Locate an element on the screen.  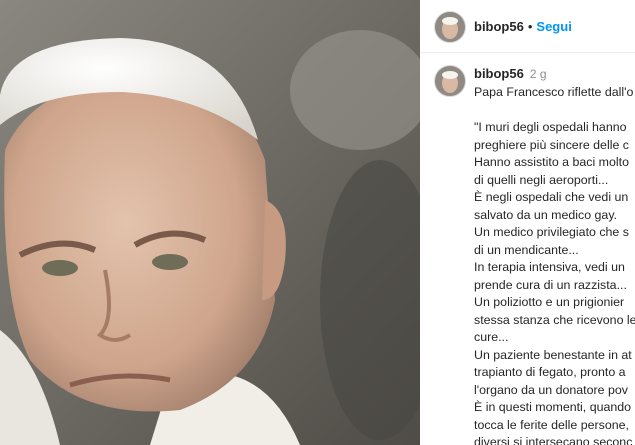
caption-header: bibop56 2 g is located at coordinates (510, 73).